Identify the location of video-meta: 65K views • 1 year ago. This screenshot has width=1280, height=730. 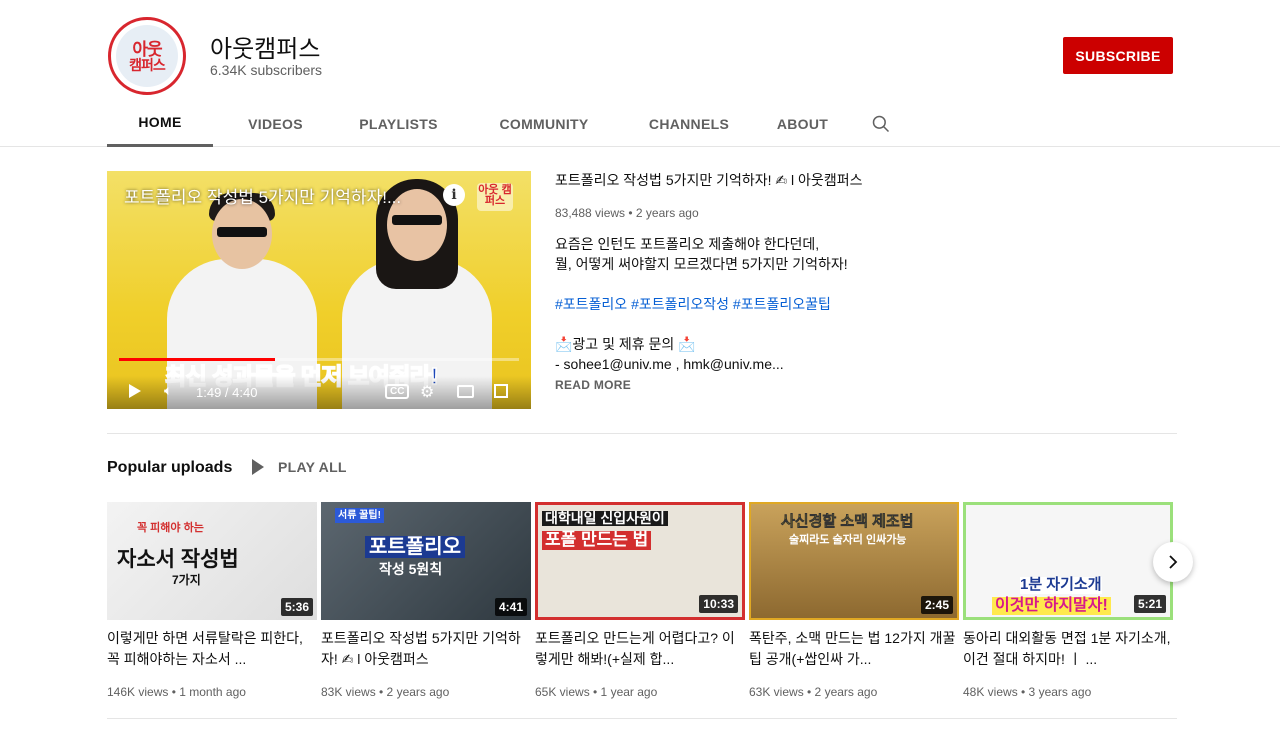
(596, 692).